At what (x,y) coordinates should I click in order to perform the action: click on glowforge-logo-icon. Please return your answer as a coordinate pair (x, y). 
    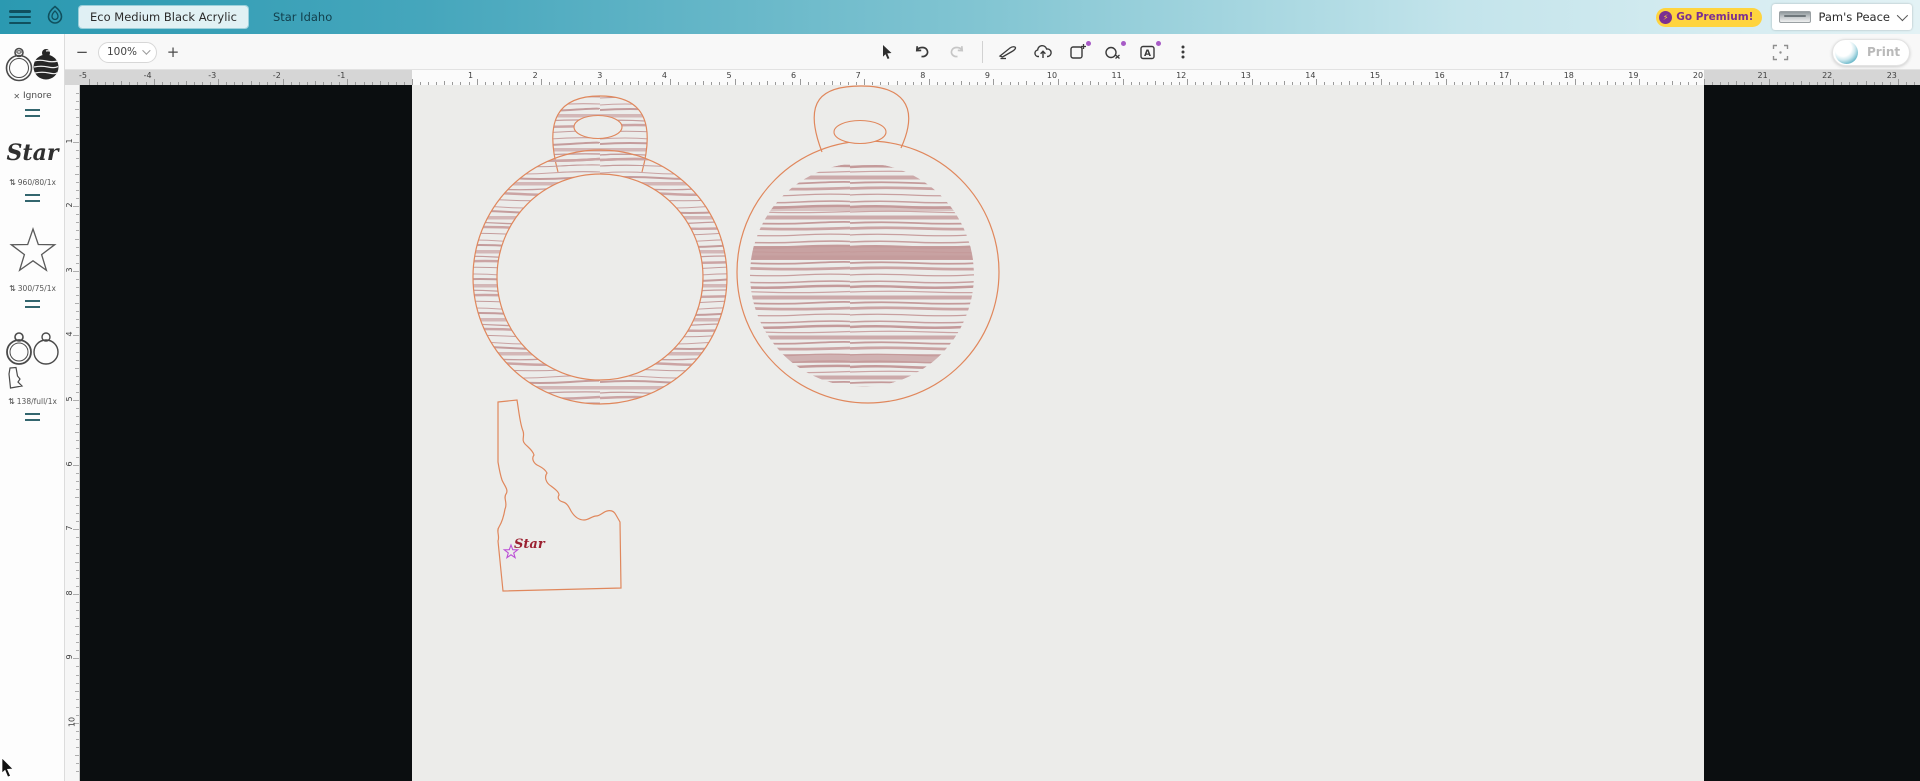
    Looking at the image, I should click on (55, 17).